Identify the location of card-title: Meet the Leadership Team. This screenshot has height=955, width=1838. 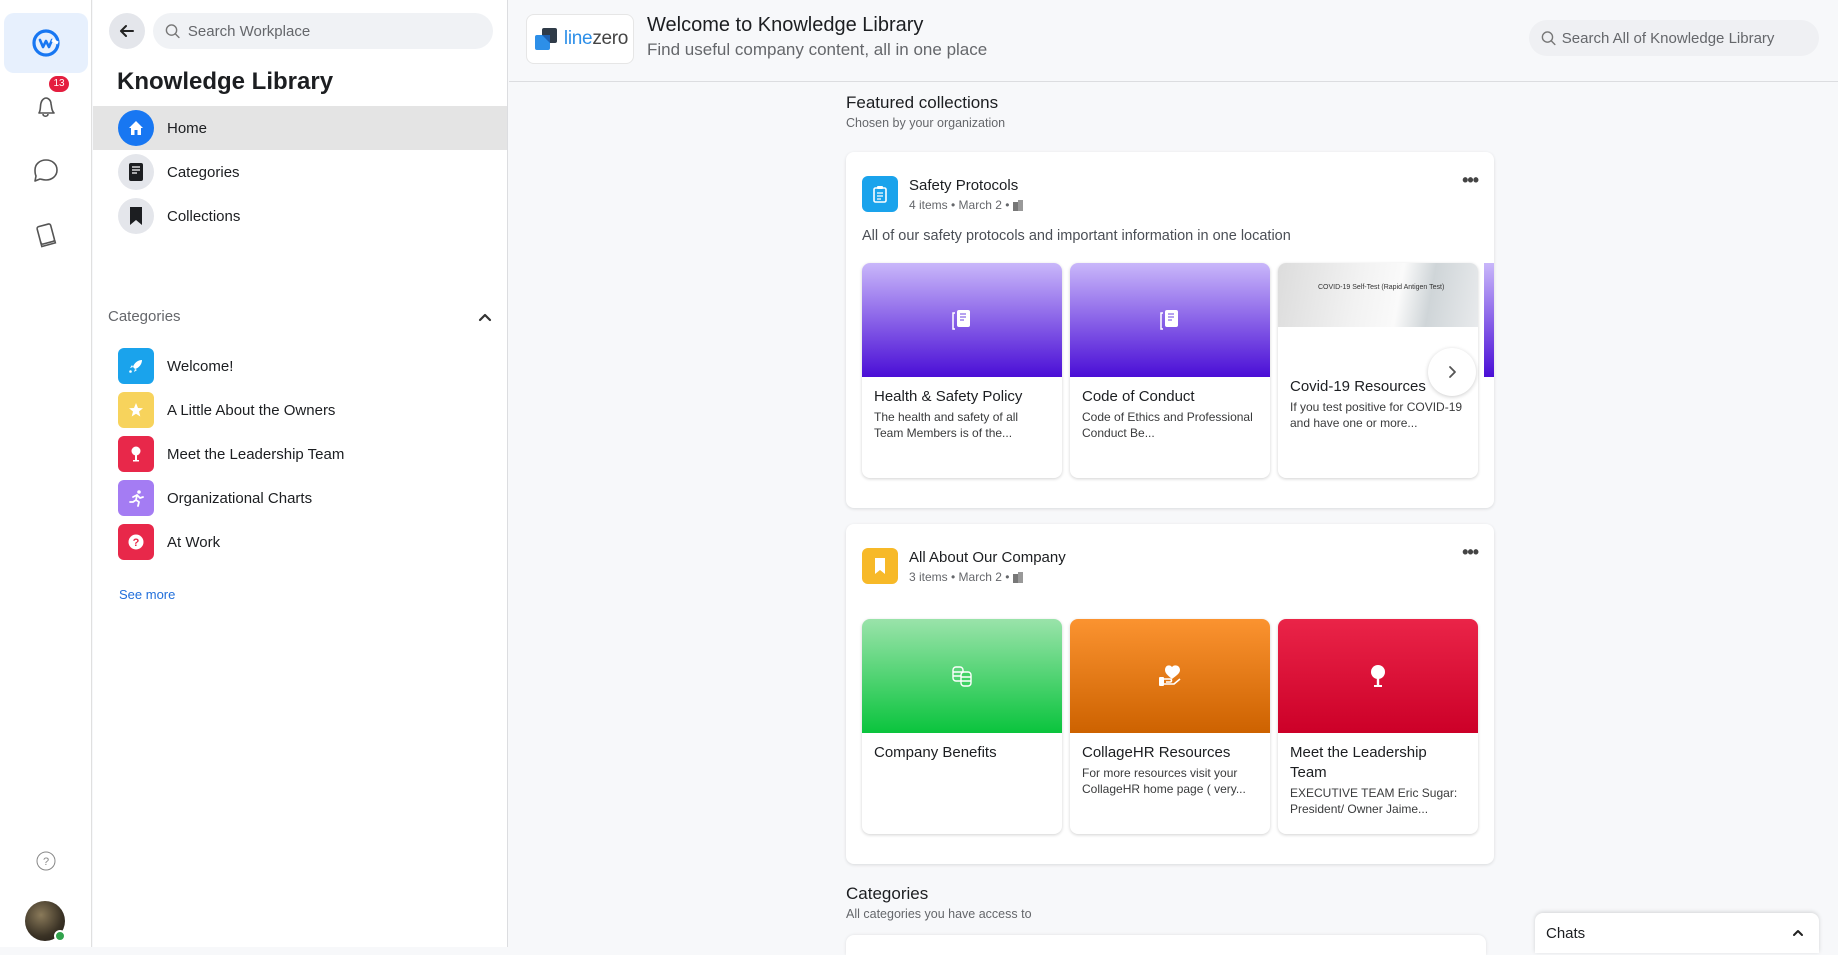
(1358, 762).